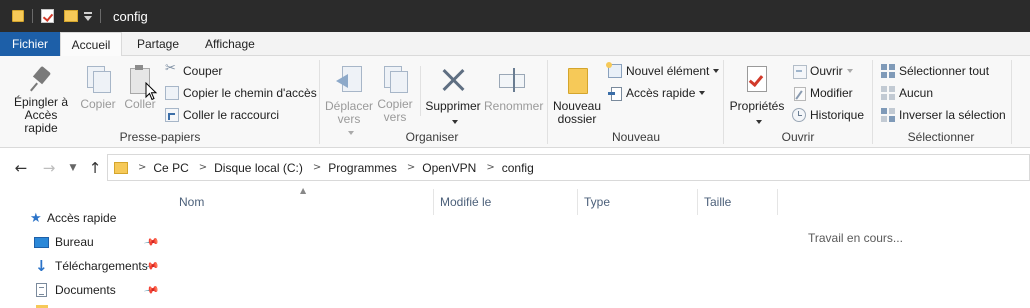 The image size is (1030, 308). What do you see at coordinates (41, 79) in the screenshot?
I see `pin-icon` at bounding box center [41, 79].